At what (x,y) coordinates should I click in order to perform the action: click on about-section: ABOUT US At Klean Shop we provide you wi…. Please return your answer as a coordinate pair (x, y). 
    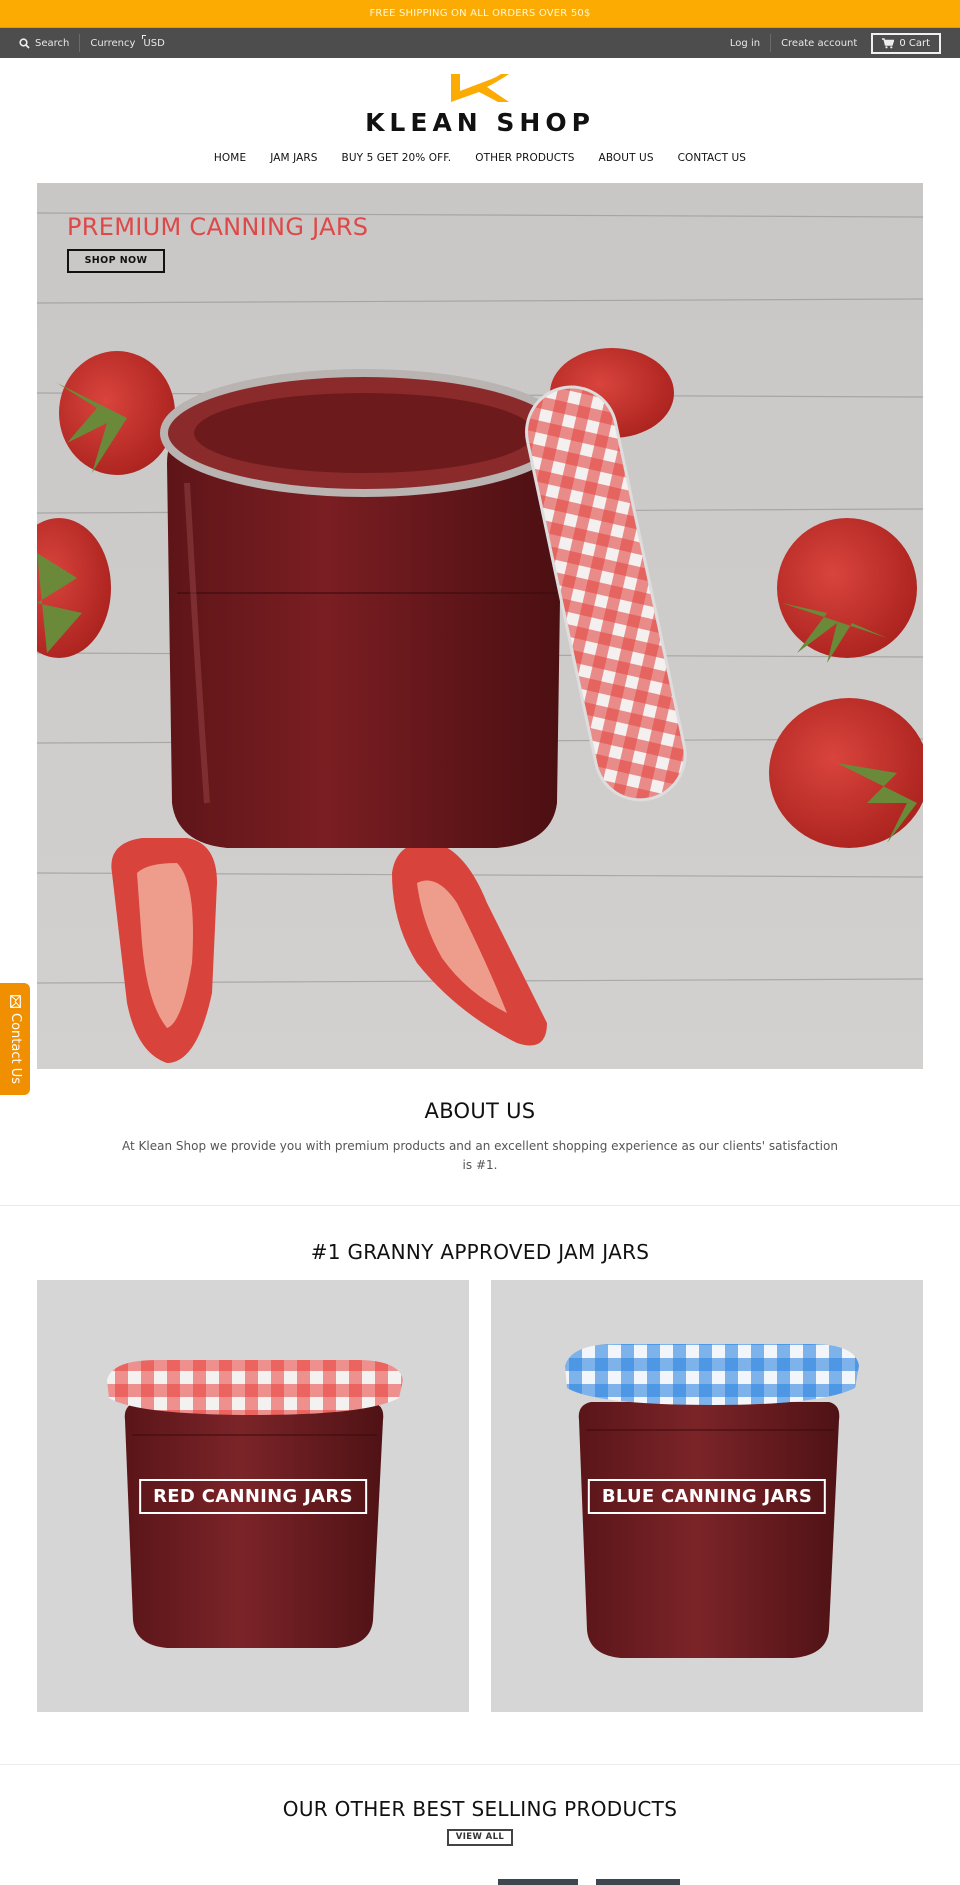
    Looking at the image, I should click on (480, 1137).